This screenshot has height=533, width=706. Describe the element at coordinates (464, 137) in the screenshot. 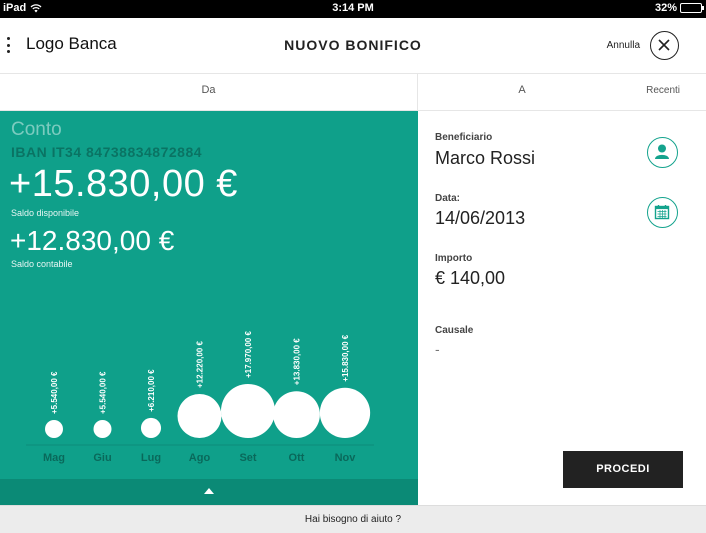

I see `beneficiary-label: Beneficiario` at that location.